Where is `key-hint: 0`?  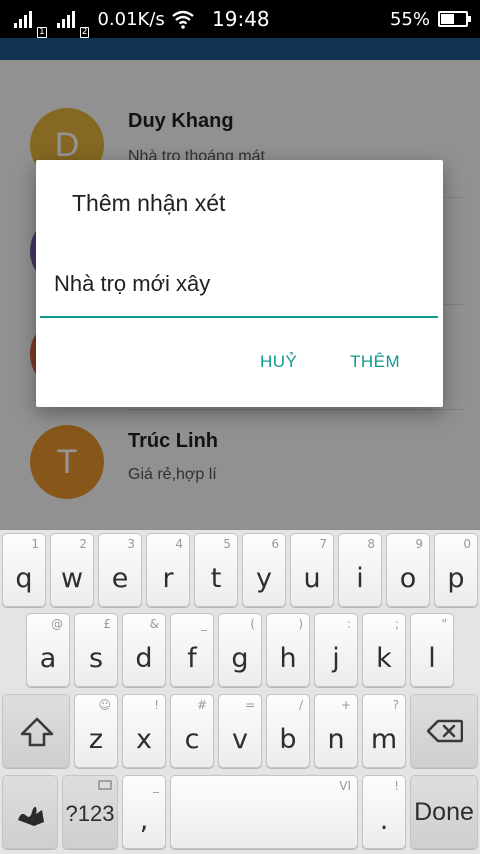 key-hint: 0 is located at coordinates (467, 544).